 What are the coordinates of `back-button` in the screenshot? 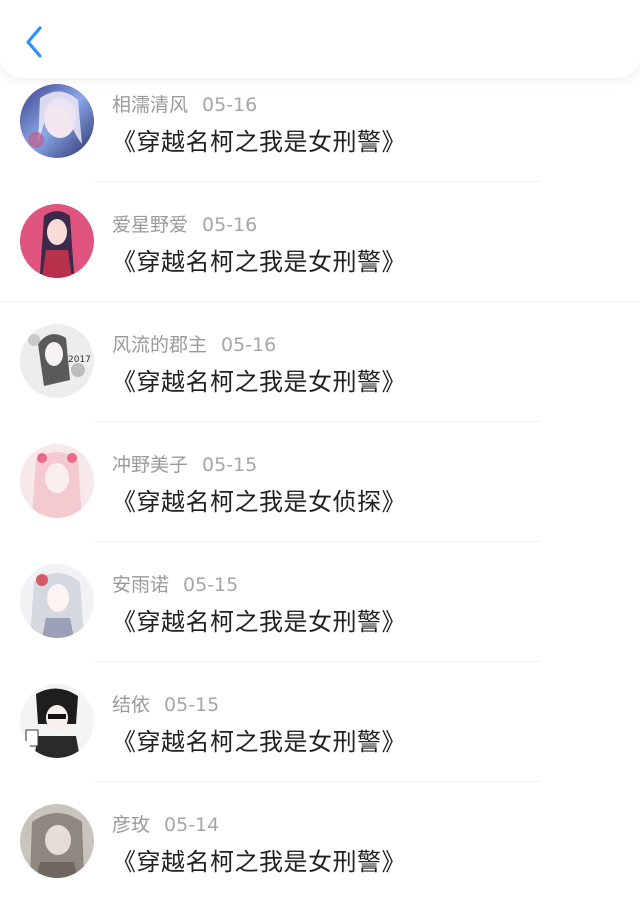 It's located at (35, 42).